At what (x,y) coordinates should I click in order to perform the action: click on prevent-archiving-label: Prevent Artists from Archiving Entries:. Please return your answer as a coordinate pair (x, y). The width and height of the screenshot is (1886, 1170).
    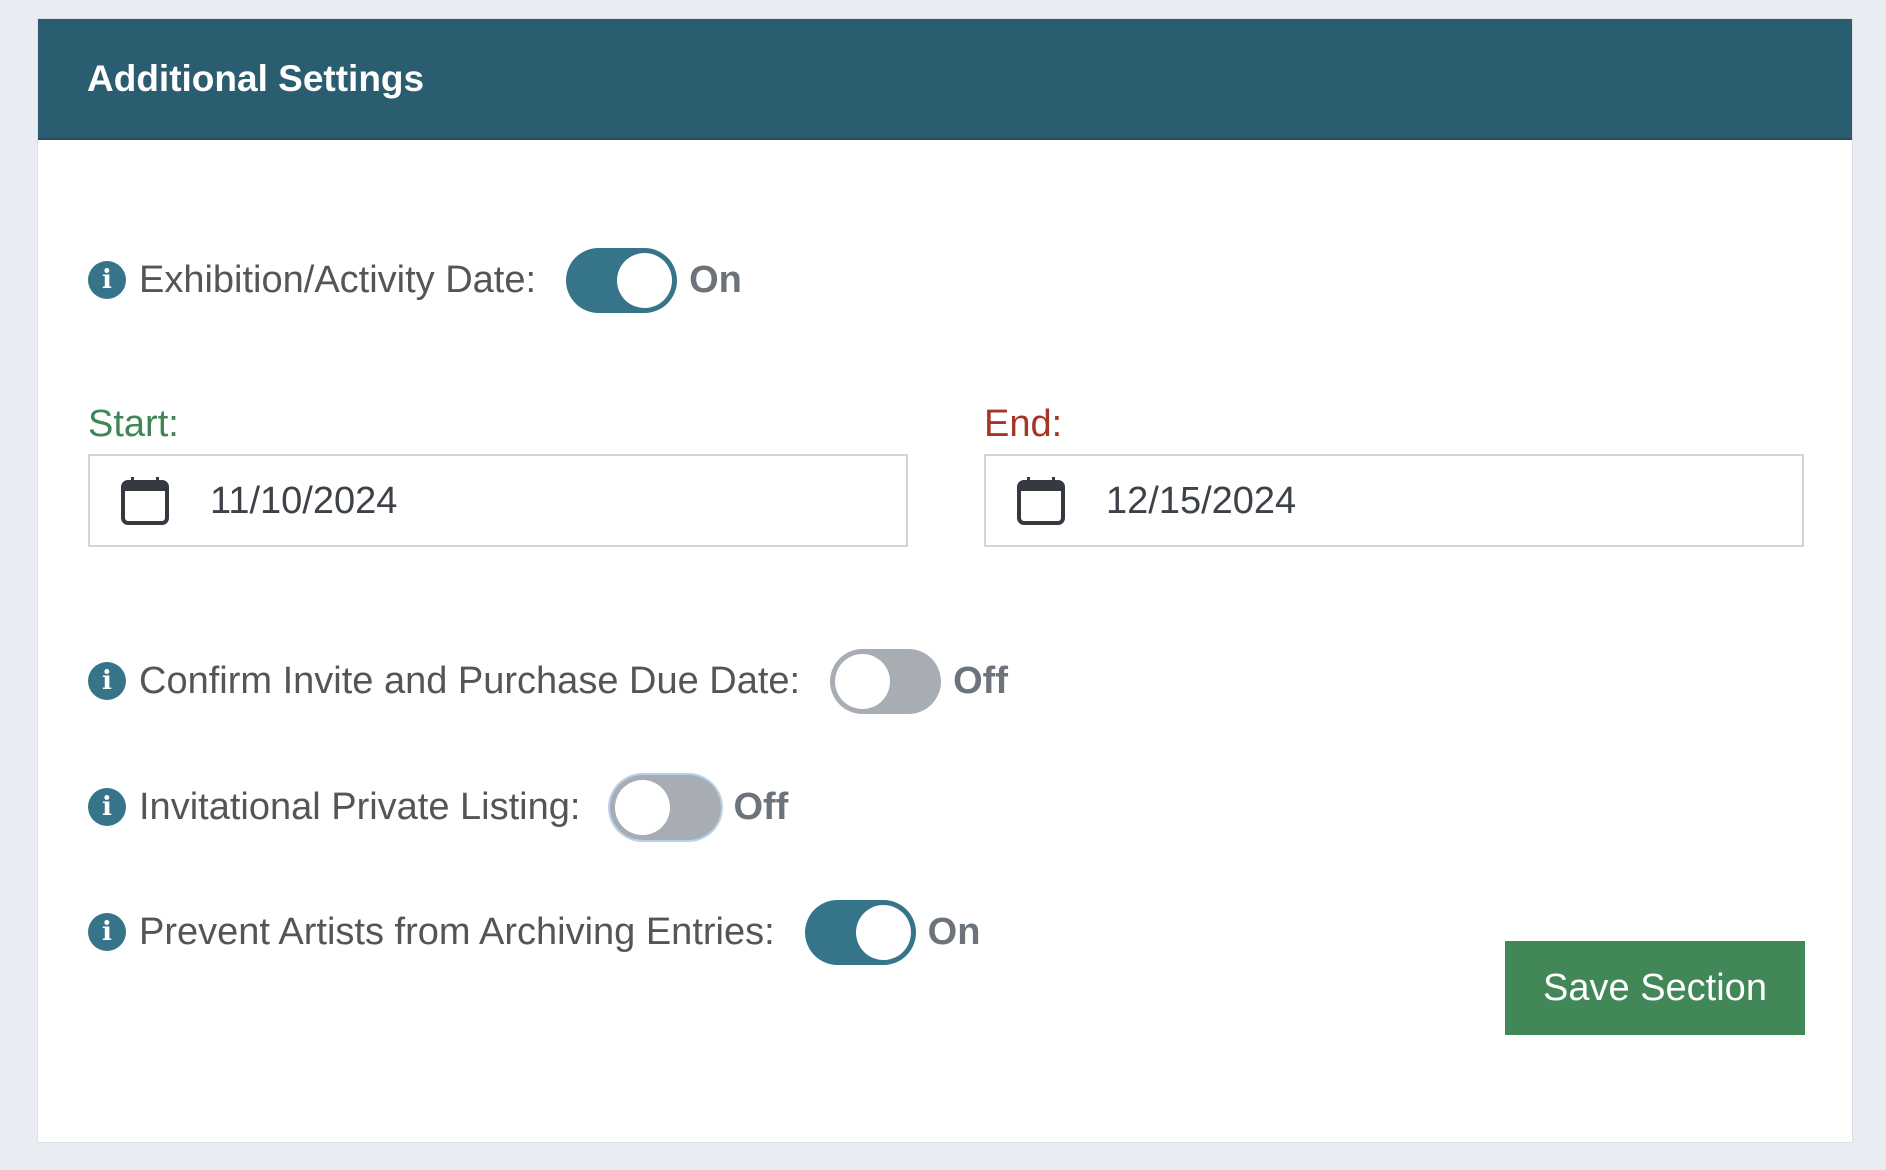
    Looking at the image, I should click on (457, 932).